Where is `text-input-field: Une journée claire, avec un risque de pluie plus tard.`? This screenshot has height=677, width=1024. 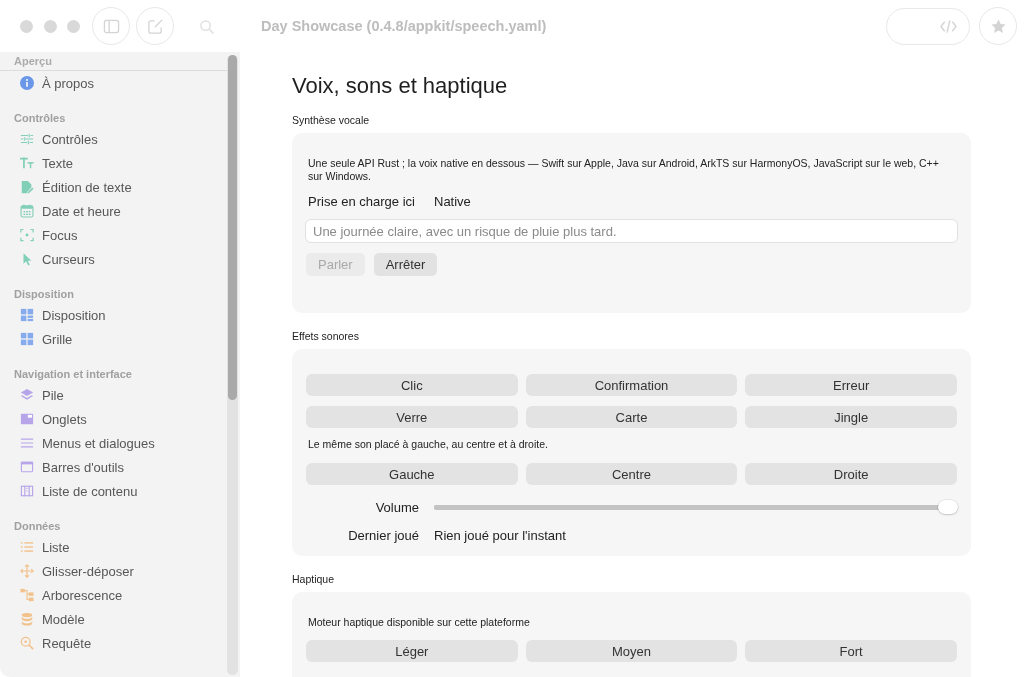
text-input-field: Une journée claire, avec un risque de pluie plus tard. is located at coordinates (631, 231).